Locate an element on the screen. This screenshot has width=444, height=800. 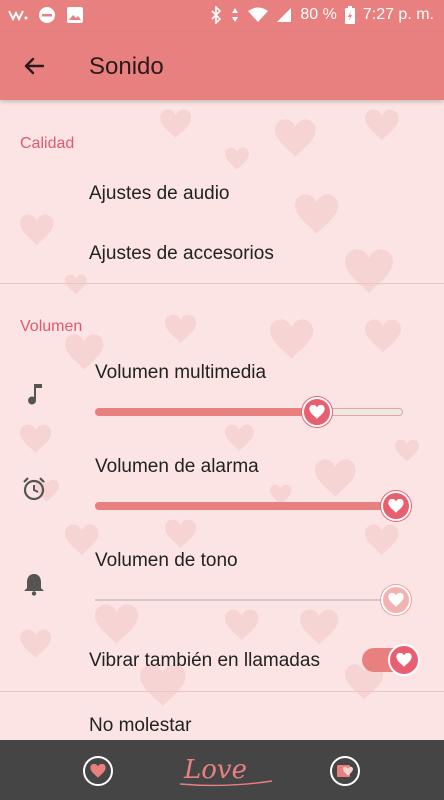
media-volume-label: Volumen multimedia is located at coordinates (181, 372).